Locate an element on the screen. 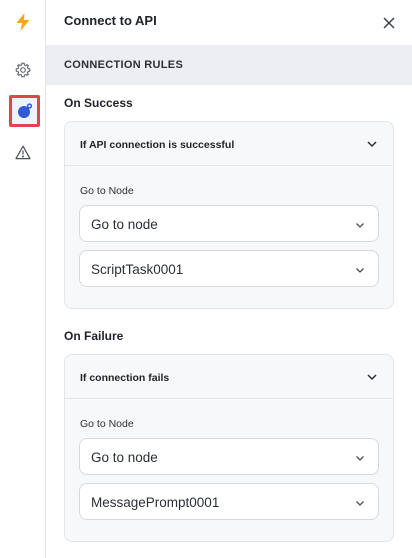  failure-field-label: Go to Node is located at coordinates (107, 424).